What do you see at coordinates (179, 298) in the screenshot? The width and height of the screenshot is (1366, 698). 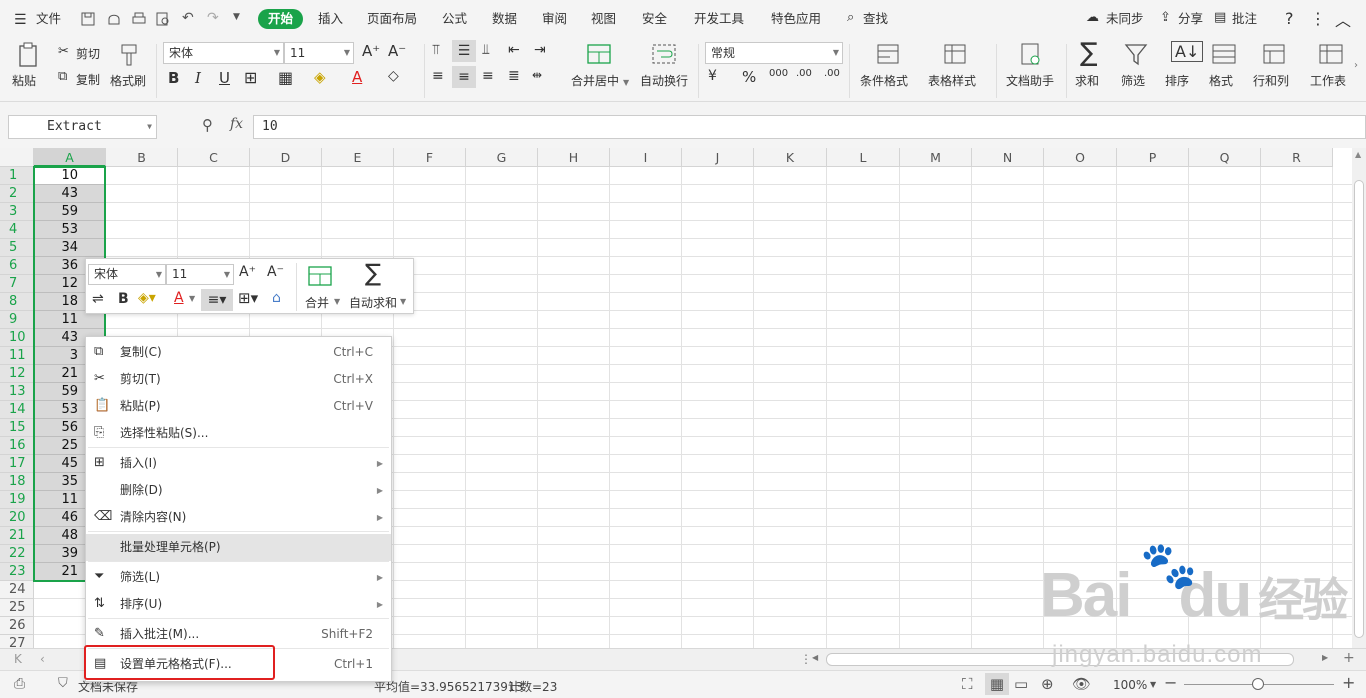 I see `font-color-icon: A` at bounding box center [179, 298].